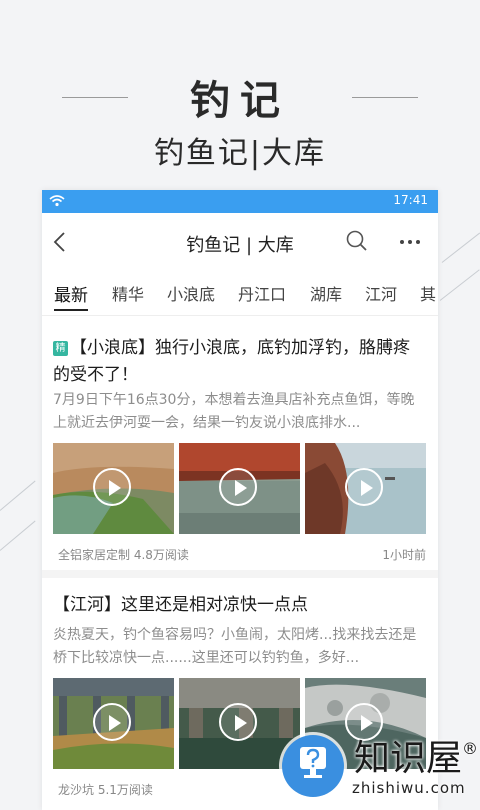 The width and height of the screenshot is (480, 810). Describe the element at coordinates (191, 293) in the screenshot. I see `tab-xiaolangdi: 小浪底` at that location.